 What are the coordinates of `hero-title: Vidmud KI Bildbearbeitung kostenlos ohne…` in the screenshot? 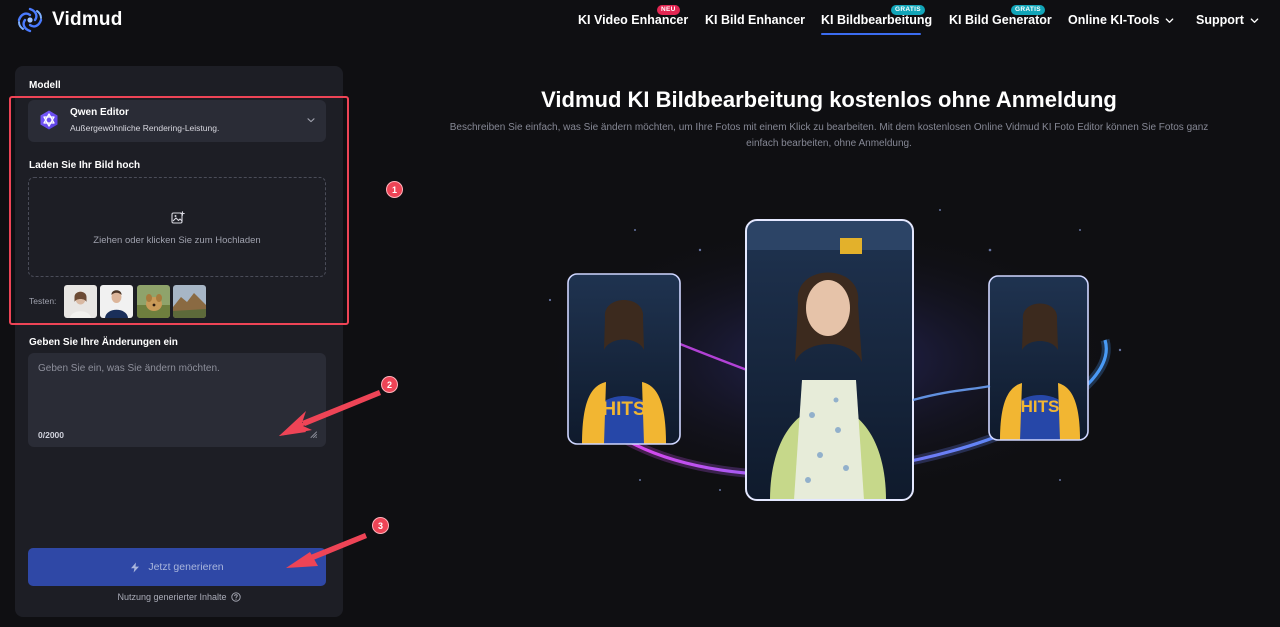 It's located at (829, 99).